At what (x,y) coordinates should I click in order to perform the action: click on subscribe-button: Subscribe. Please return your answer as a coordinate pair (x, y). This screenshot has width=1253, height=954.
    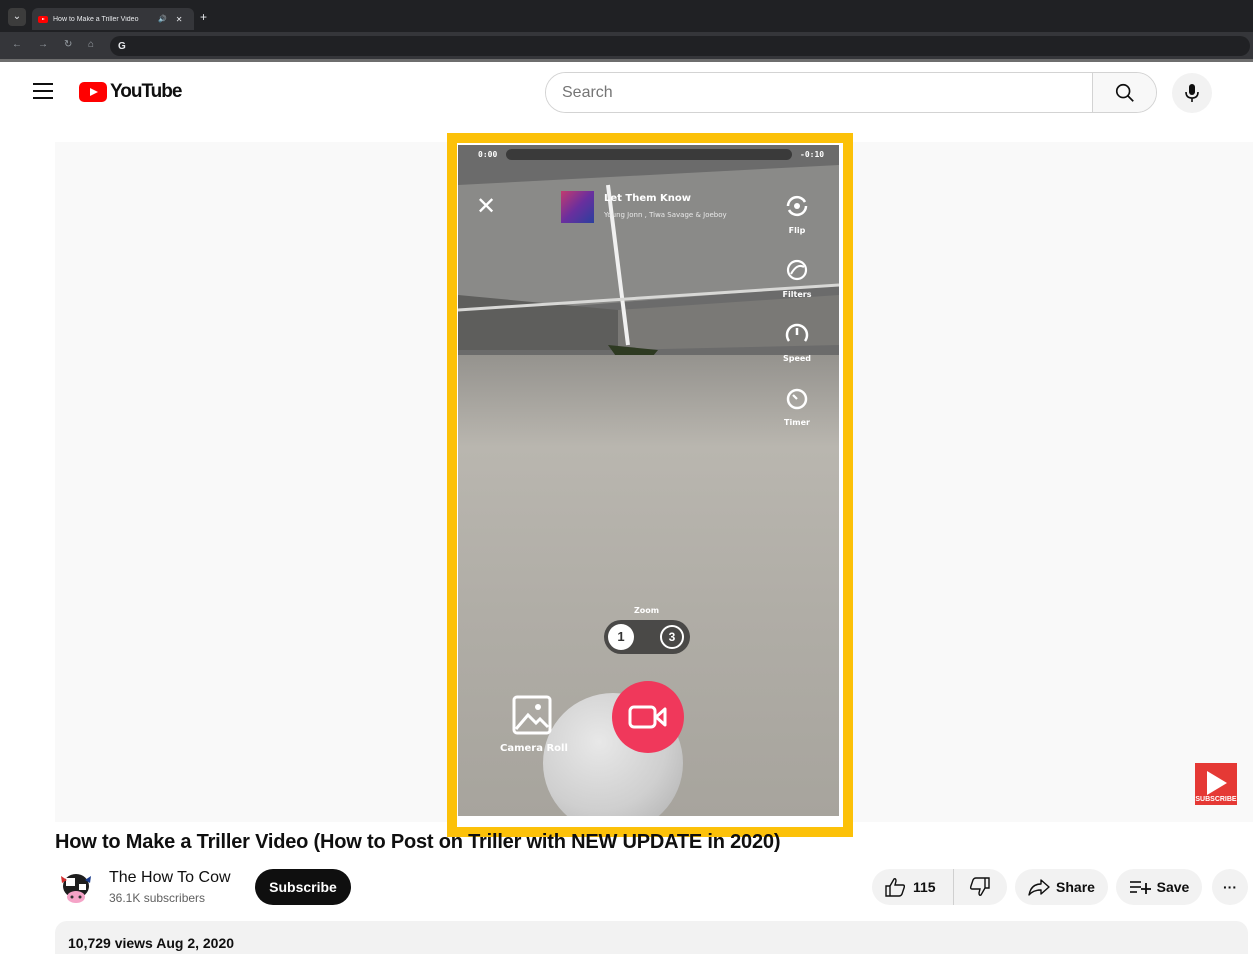
    Looking at the image, I should click on (303, 887).